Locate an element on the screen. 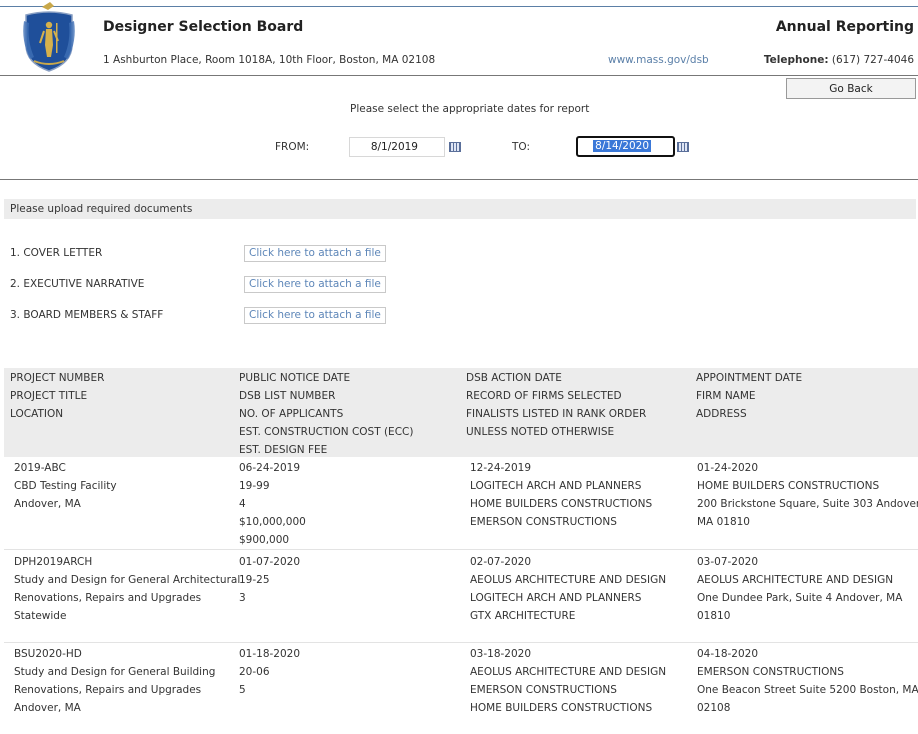  firm-address: MA 01810 is located at coordinates (723, 522).